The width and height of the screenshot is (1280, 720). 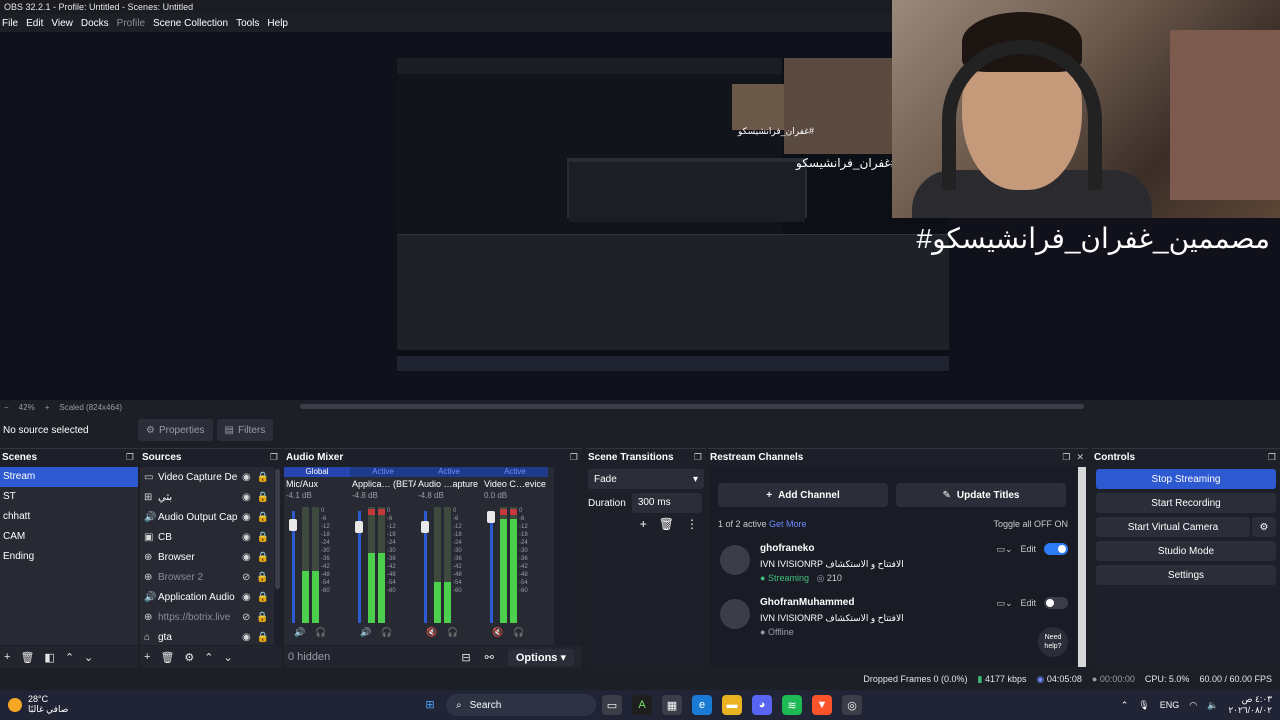 What do you see at coordinates (69, 557) in the screenshot?
I see `scene-item: Ending` at bounding box center [69, 557].